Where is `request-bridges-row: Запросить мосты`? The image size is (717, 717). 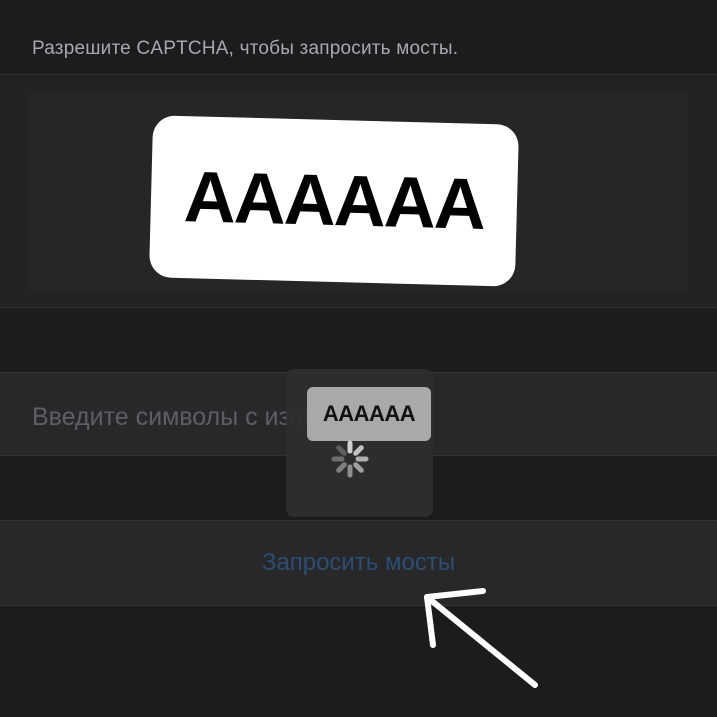
request-bridges-row: Запросить мосты is located at coordinates (358, 563).